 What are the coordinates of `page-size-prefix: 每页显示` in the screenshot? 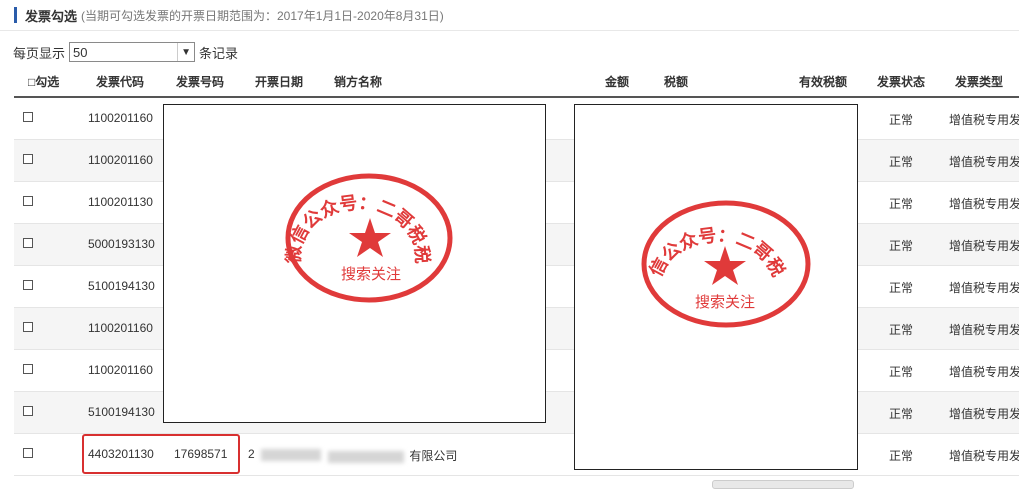 It's located at (39, 53).